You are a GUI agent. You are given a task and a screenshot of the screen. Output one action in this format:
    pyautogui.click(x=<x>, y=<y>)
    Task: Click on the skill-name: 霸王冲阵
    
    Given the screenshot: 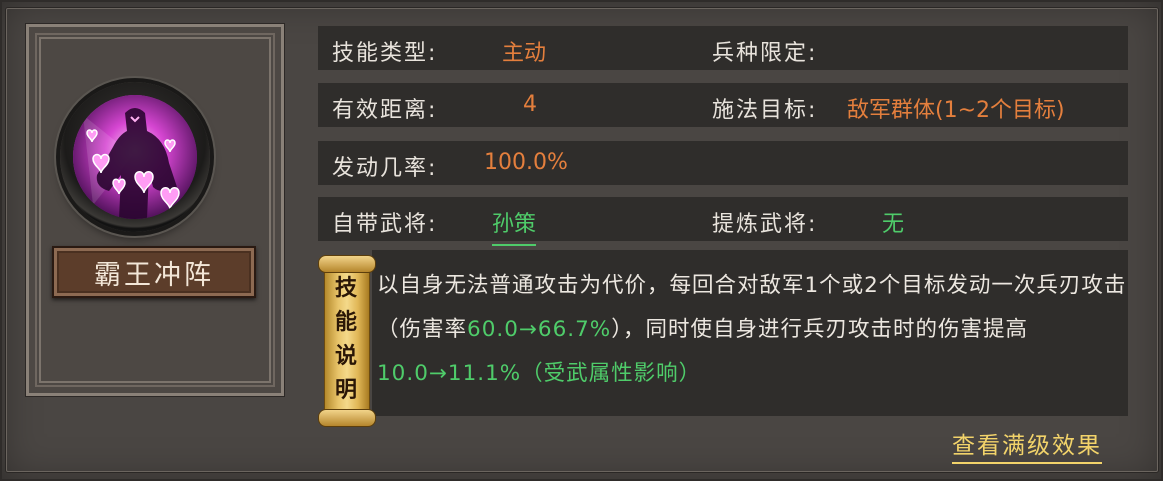 What is the action you would take?
    pyautogui.click(x=154, y=275)
    